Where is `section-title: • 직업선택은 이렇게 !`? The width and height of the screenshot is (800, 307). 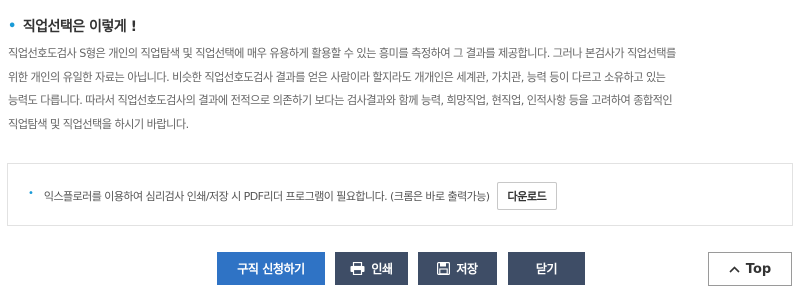 section-title: • 직업선택은 이렇게 ! is located at coordinates (72, 26).